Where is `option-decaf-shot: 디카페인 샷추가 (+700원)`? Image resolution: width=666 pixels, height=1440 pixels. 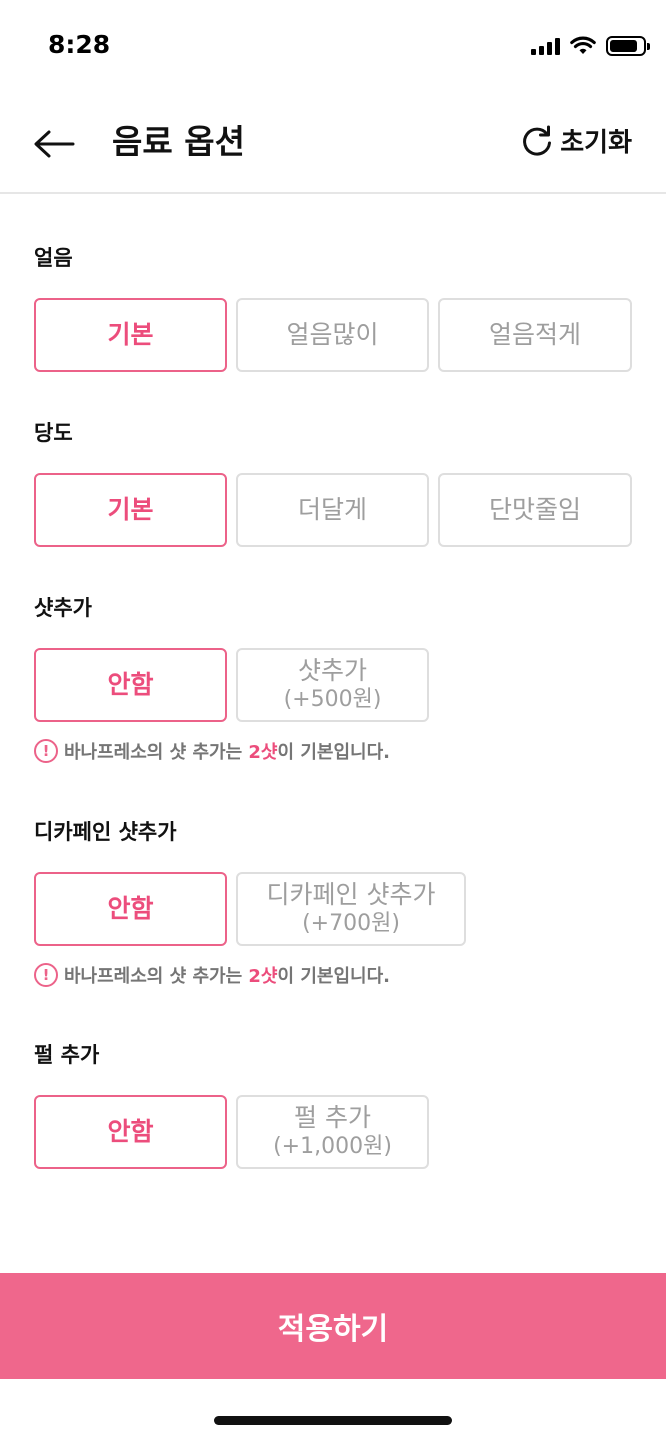 option-decaf-shot: 디카페인 샷추가 (+700원) is located at coordinates (351, 909).